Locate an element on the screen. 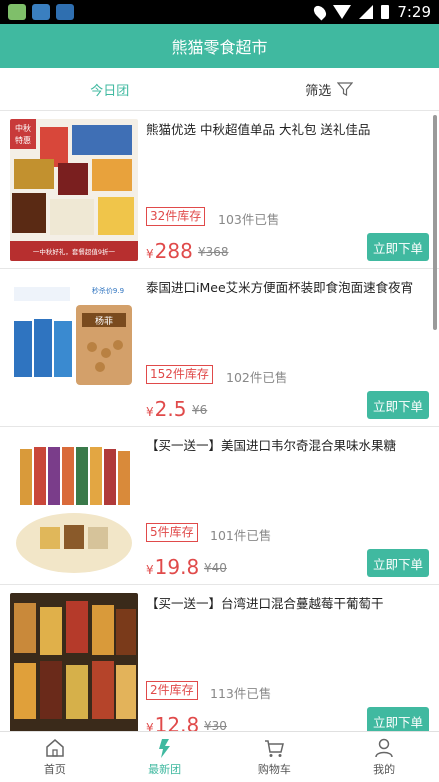  stock-badge: 32件库存 is located at coordinates (176, 216).